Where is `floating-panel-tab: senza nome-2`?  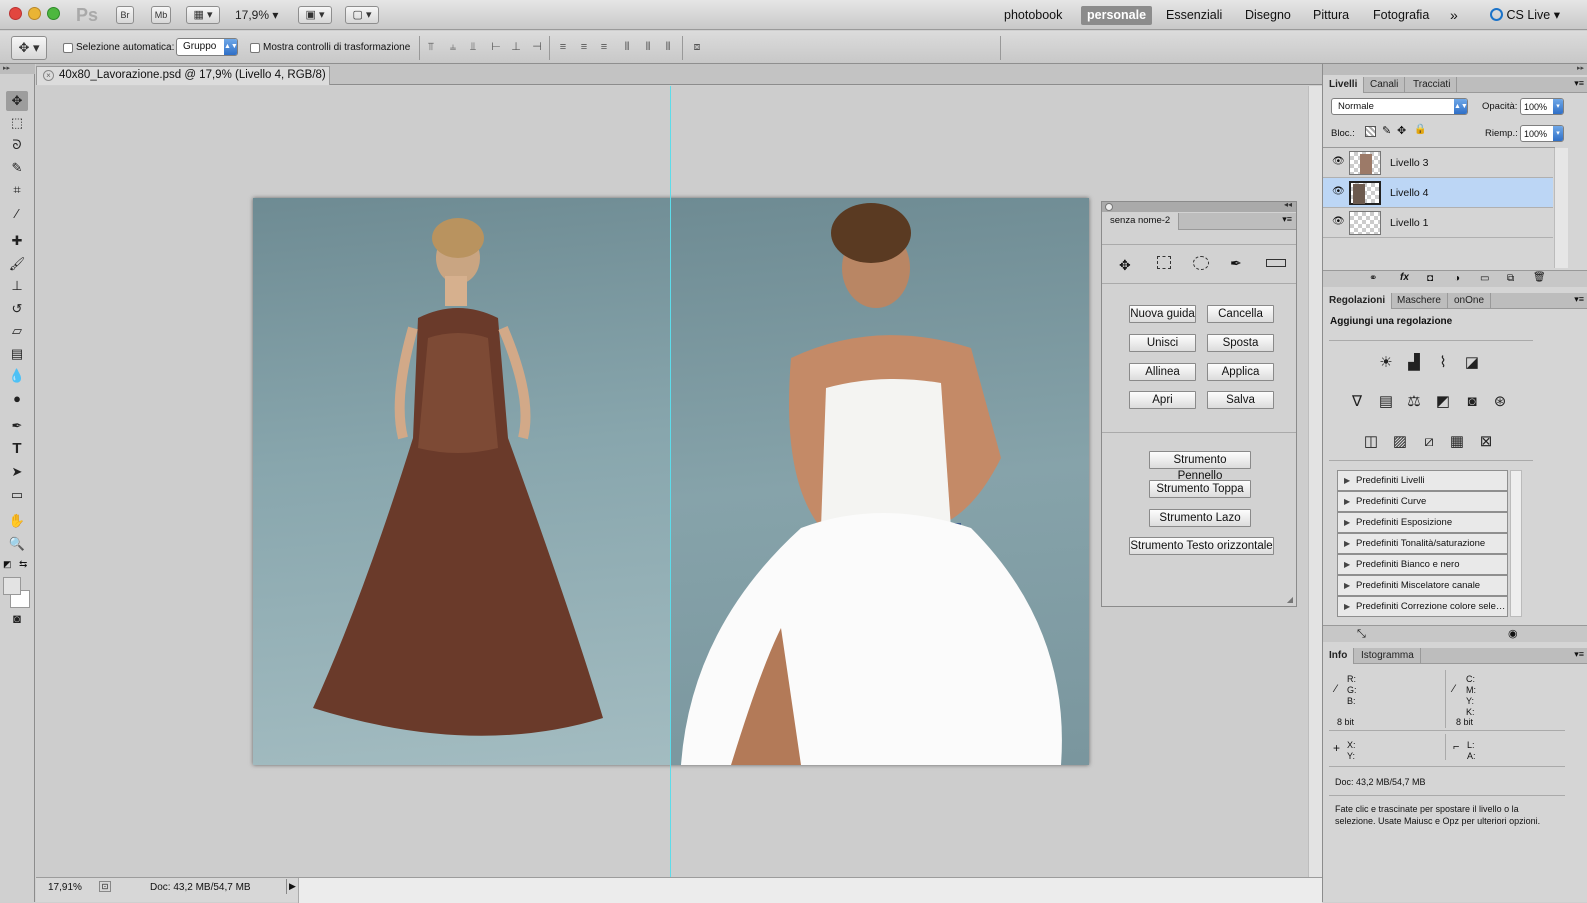
floating-panel-tab: senza nome-2 is located at coordinates (1141, 221).